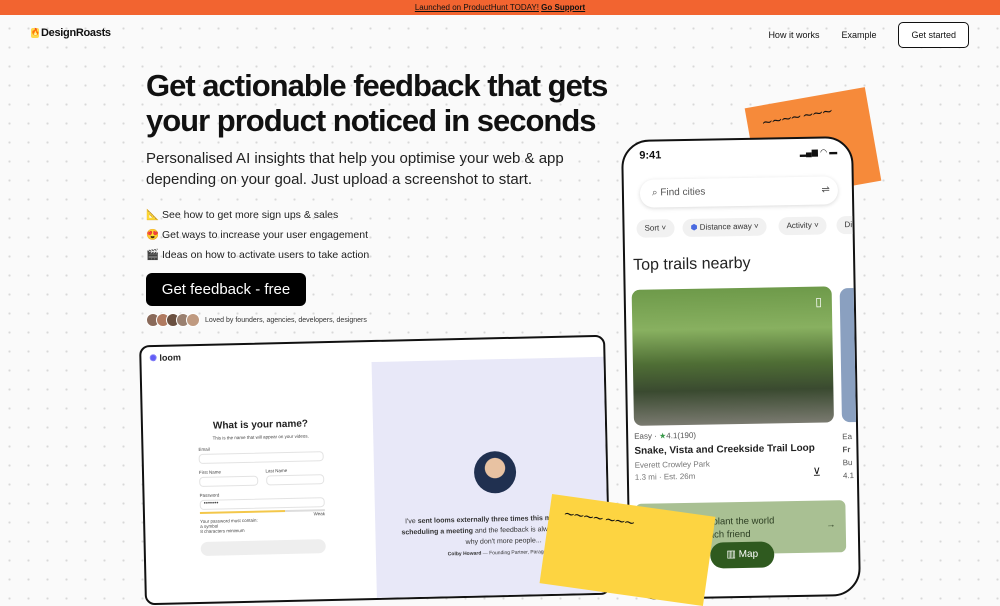 This screenshot has width=1000, height=606. What do you see at coordinates (464, 554) in the screenshot?
I see `author: Colby Howard` at bounding box center [464, 554].